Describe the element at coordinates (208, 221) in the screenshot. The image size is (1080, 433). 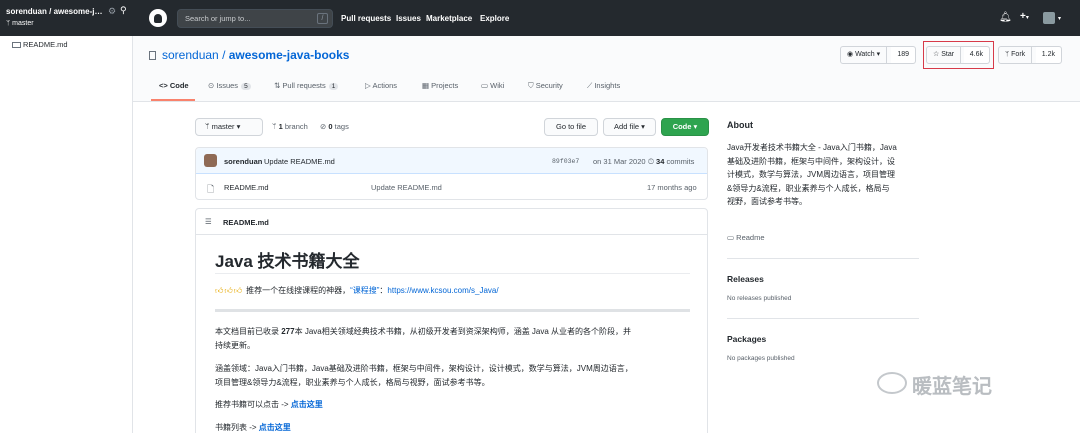
I see `list-icon: ☰` at that location.